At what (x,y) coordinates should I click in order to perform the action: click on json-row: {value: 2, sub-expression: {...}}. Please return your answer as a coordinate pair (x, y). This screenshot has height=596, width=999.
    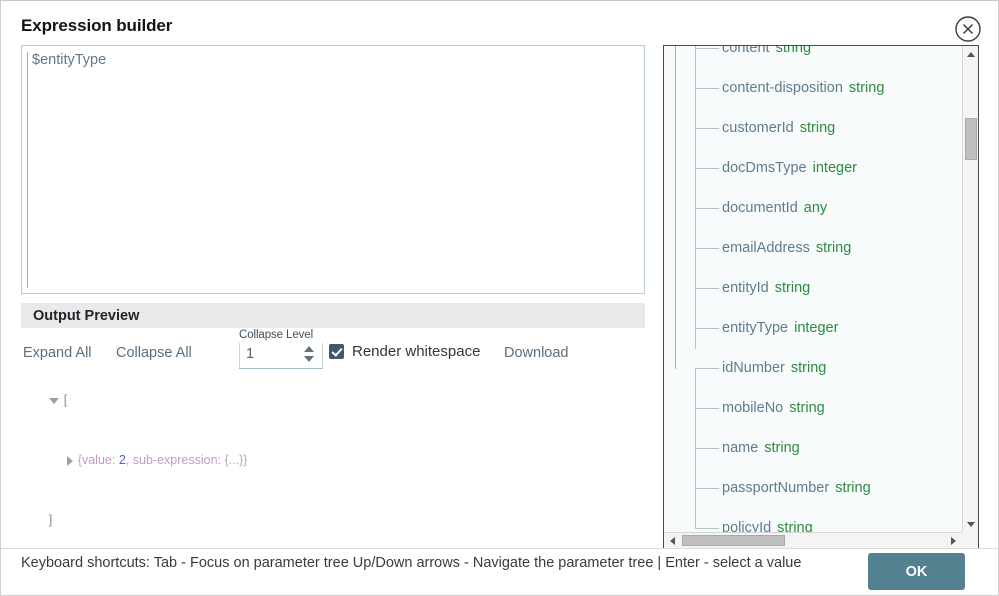
    Looking at the image, I should click on (333, 460).